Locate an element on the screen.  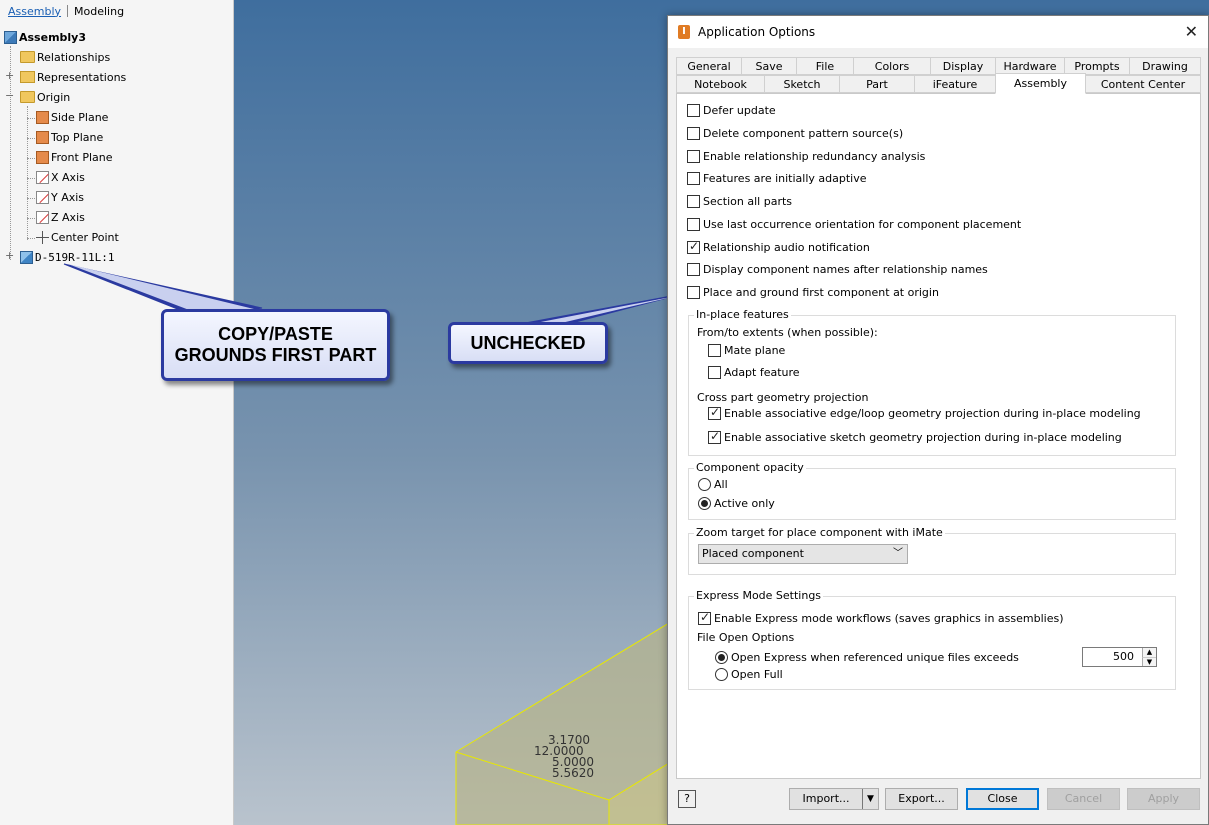
ground-first-component-checkbox is located at coordinates (693, 292).